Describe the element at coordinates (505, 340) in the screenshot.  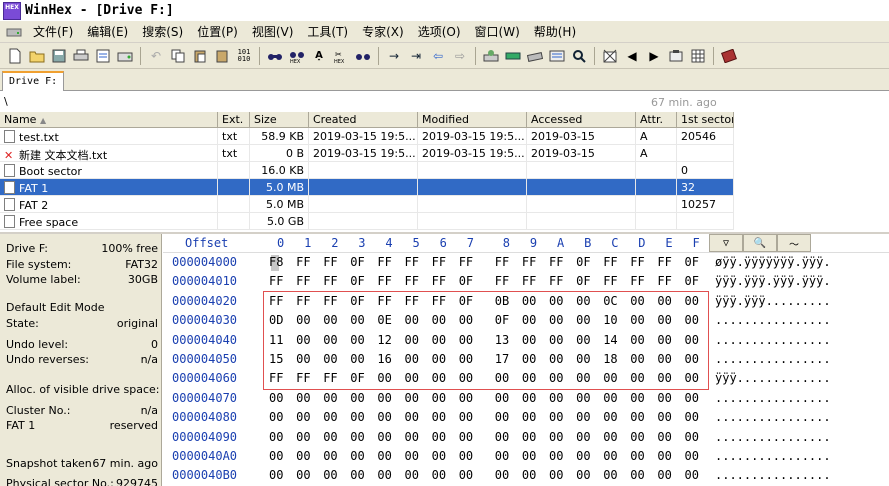
I see `hex-byte: 13` at that location.